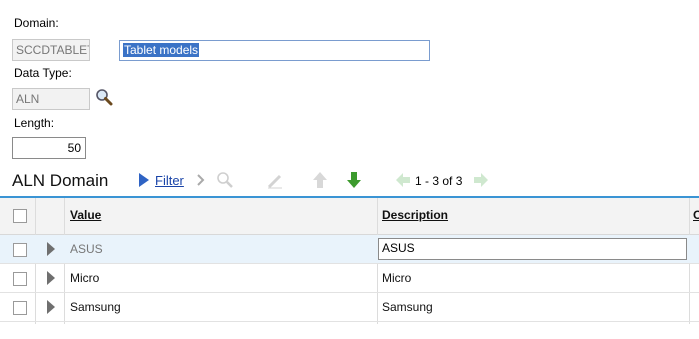 The height and width of the screenshot is (339, 699). I want to click on header-extra: O, so click(696, 215).